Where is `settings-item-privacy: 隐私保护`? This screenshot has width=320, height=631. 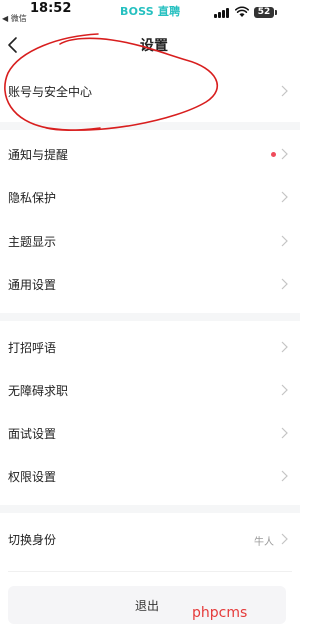 settings-item-privacy: 隐私保护 is located at coordinates (150, 198).